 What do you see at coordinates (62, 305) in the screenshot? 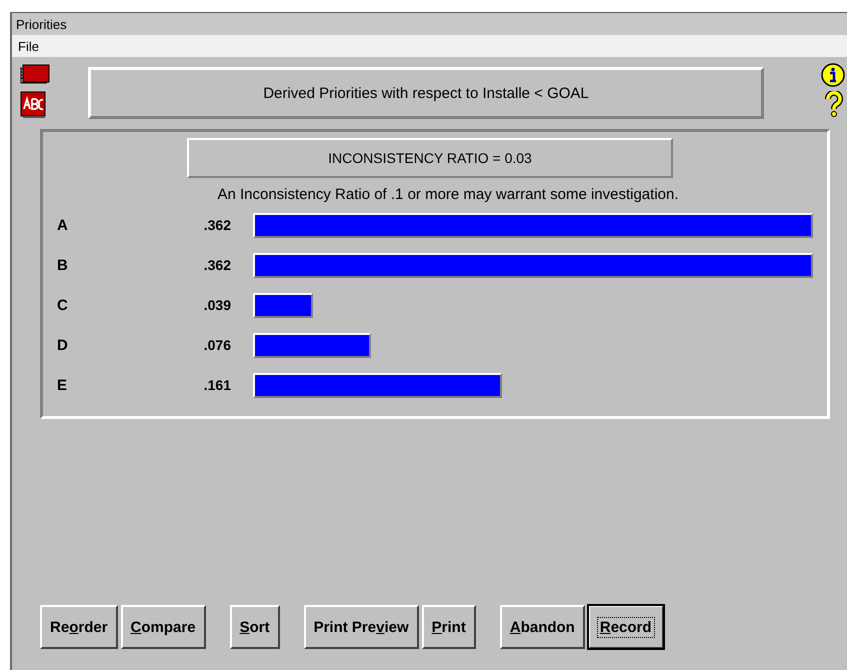
I see `criterion-label: C` at bounding box center [62, 305].